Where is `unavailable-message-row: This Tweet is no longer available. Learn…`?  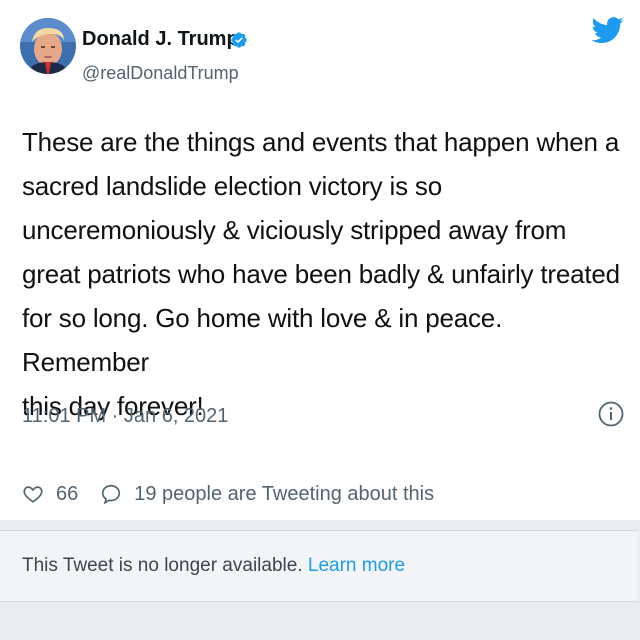 unavailable-message-row: This Tweet is no longer available. Learn… is located at coordinates (213, 566).